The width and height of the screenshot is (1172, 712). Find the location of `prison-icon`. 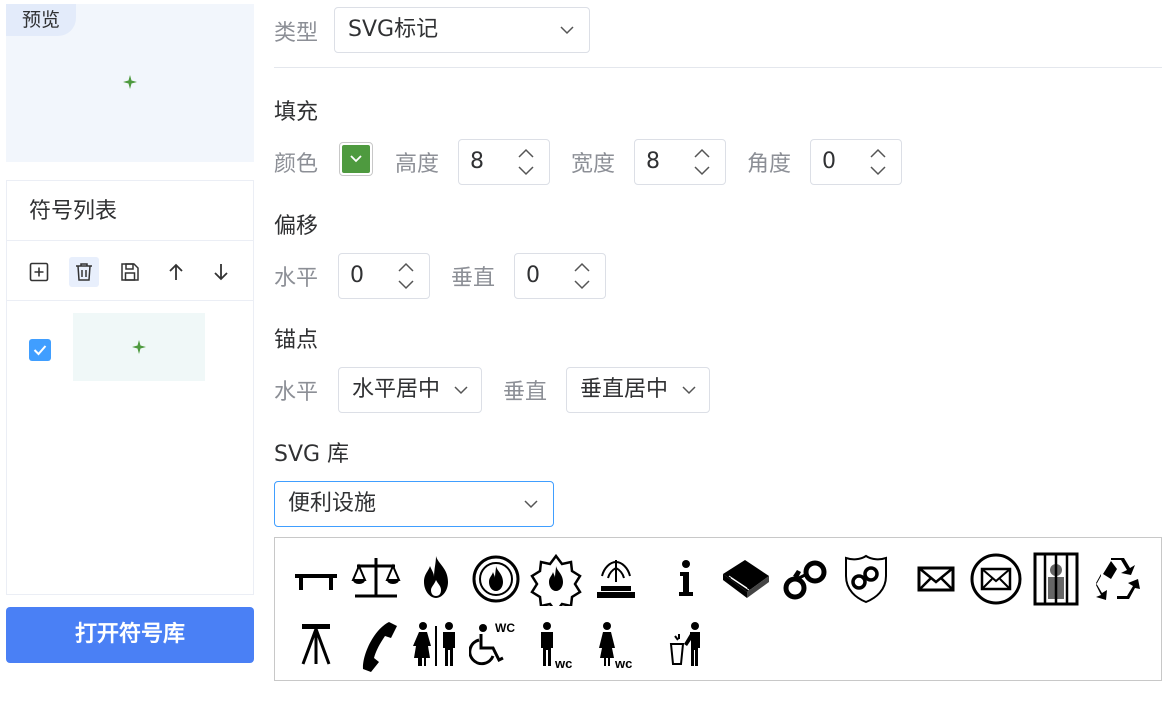

prison-icon is located at coordinates (1056, 579).